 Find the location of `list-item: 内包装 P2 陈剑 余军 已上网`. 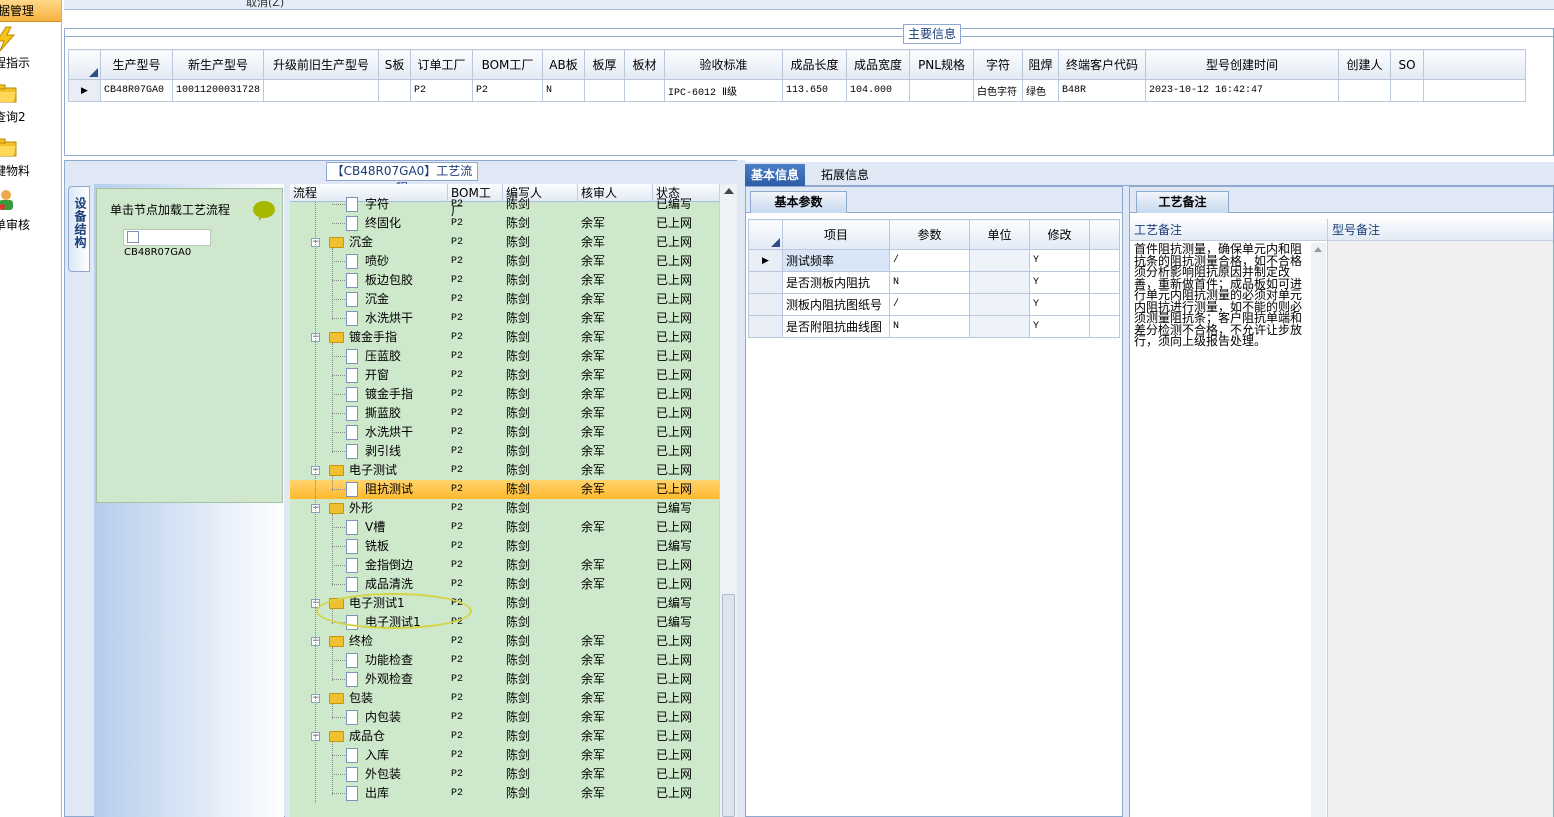

list-item: 内包装 P2 陈剑 余军 已上网 is located at coordinates (504, 717).